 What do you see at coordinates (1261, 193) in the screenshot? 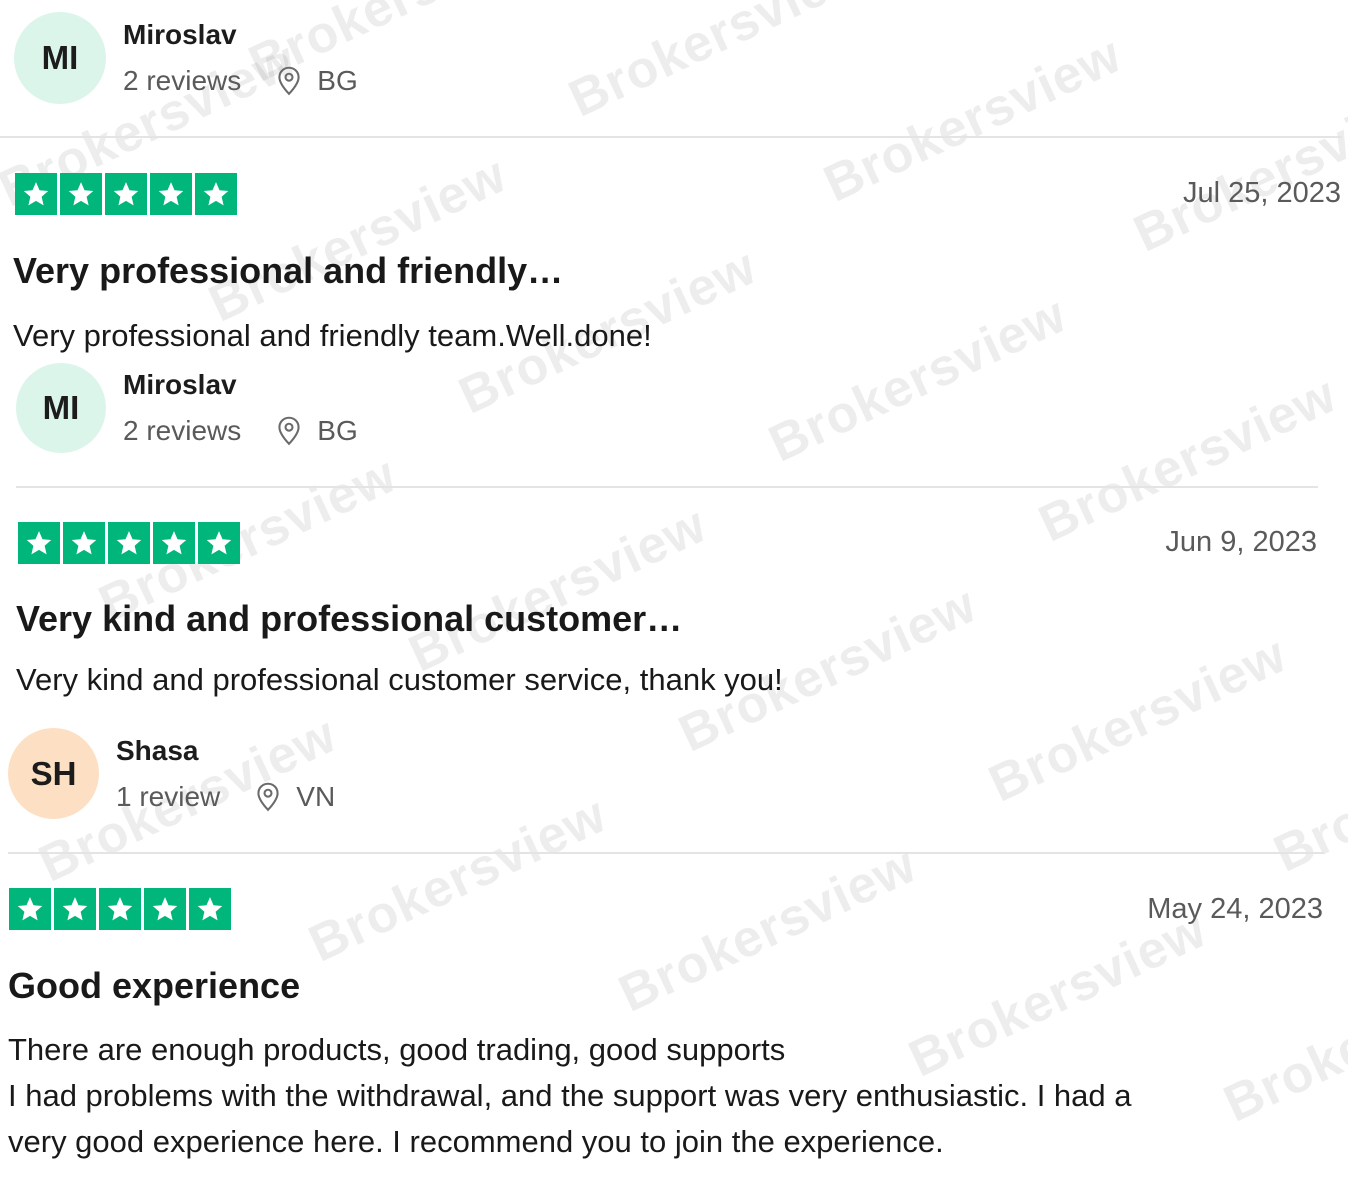
I see `review-date: Jul 25, 2023` at bounding box center [1261, 193].